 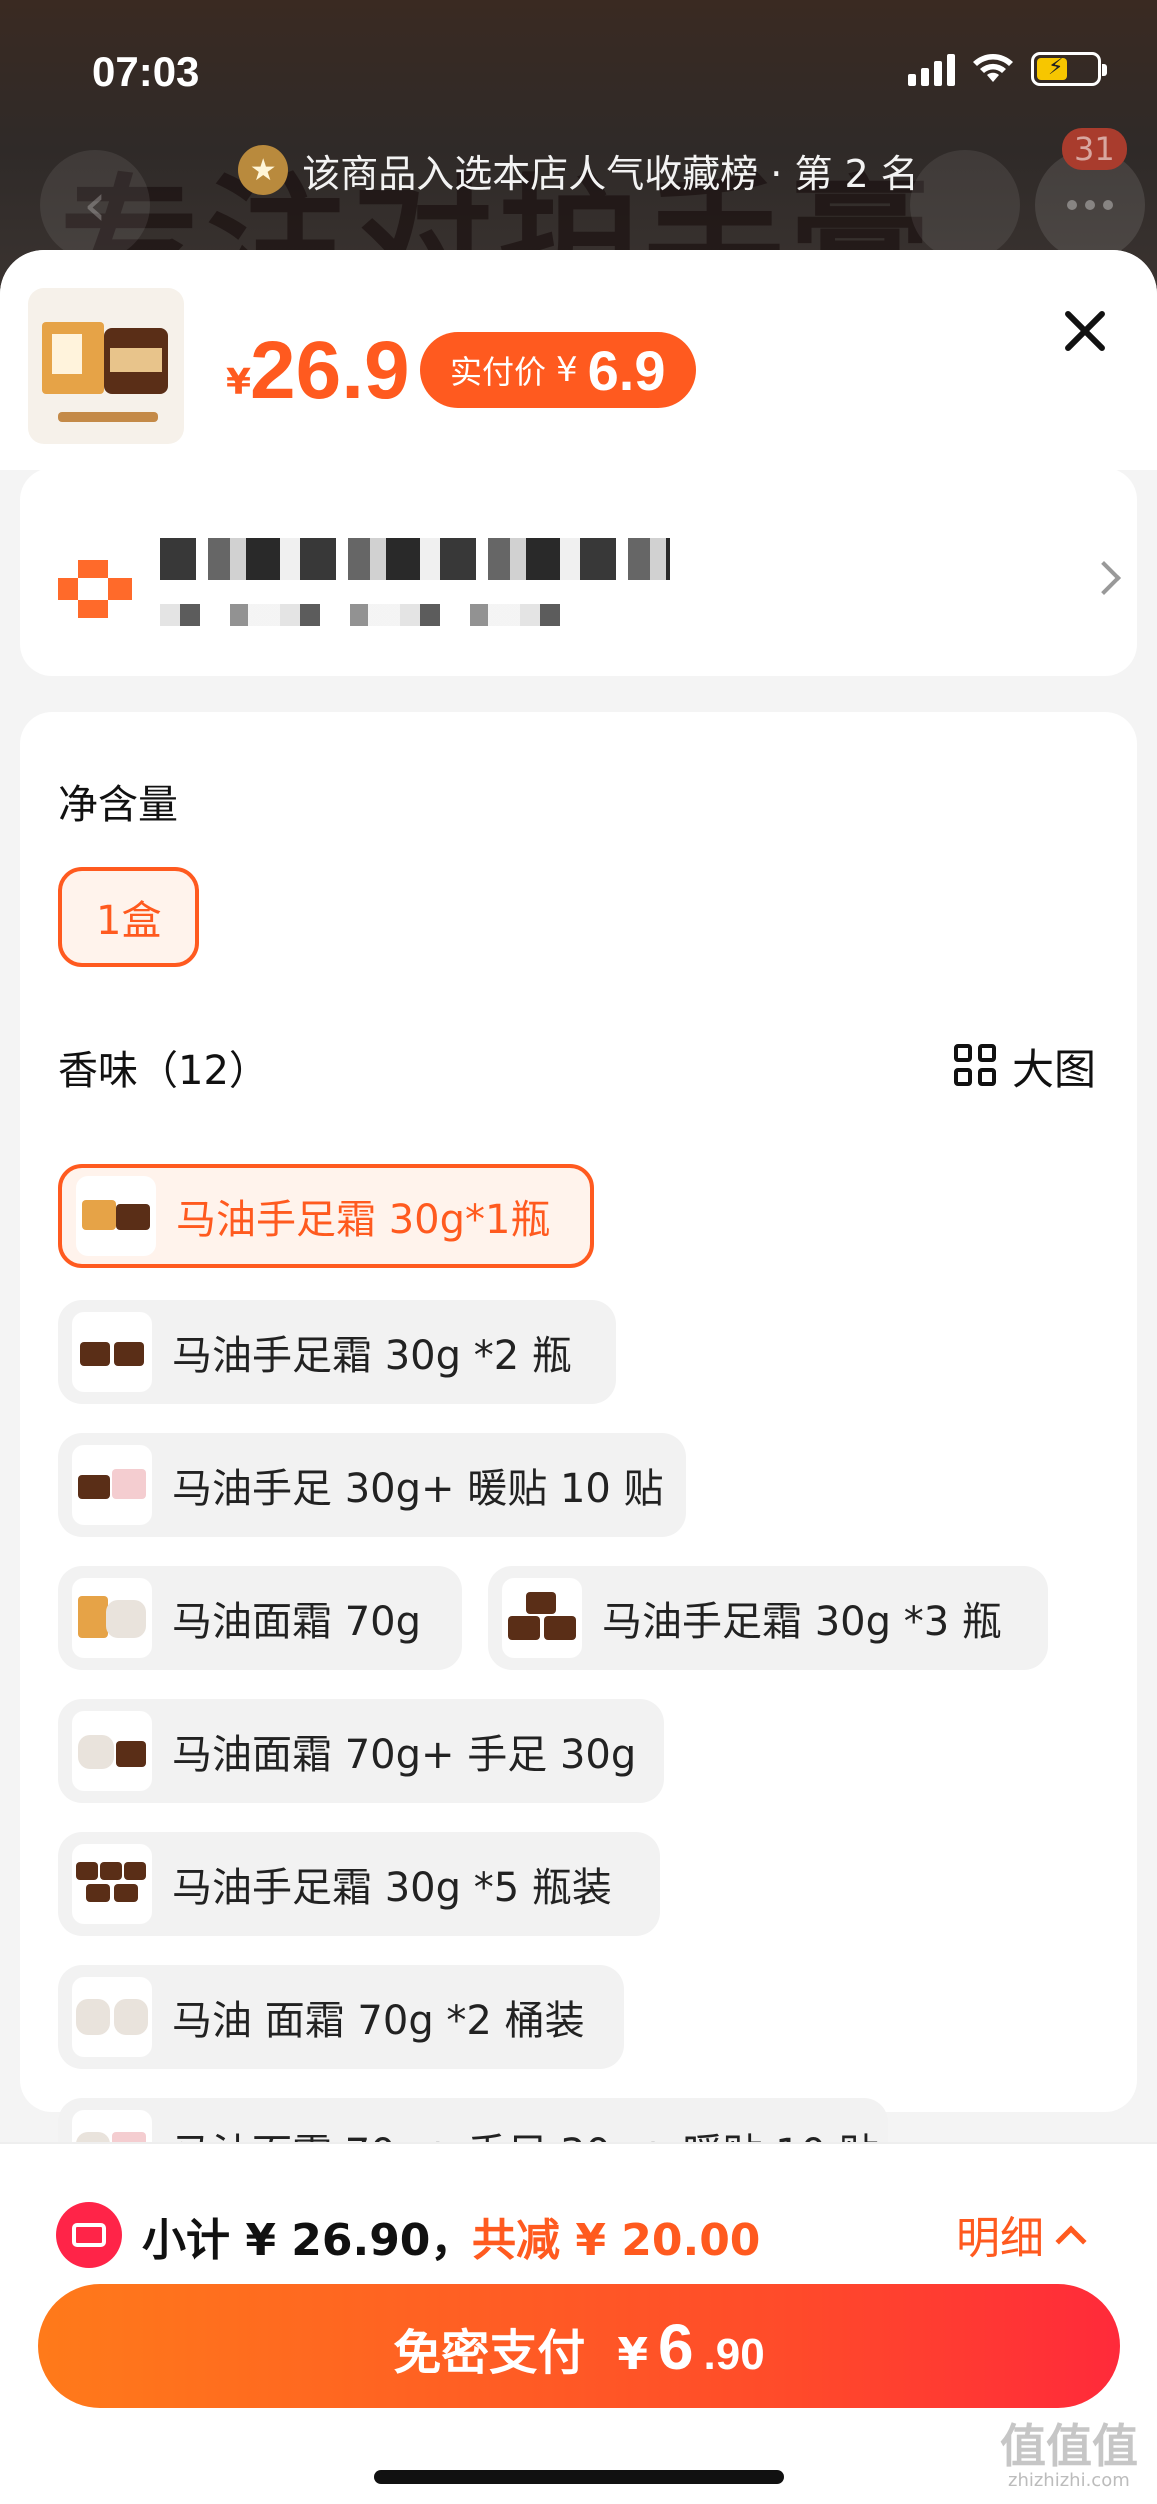 What do you see at coordinates (372, 1356) in the screenshot?
I see `flavor-option-label: 马油手足霜 30g *2 瓶` at bounding box center [372, 1356].